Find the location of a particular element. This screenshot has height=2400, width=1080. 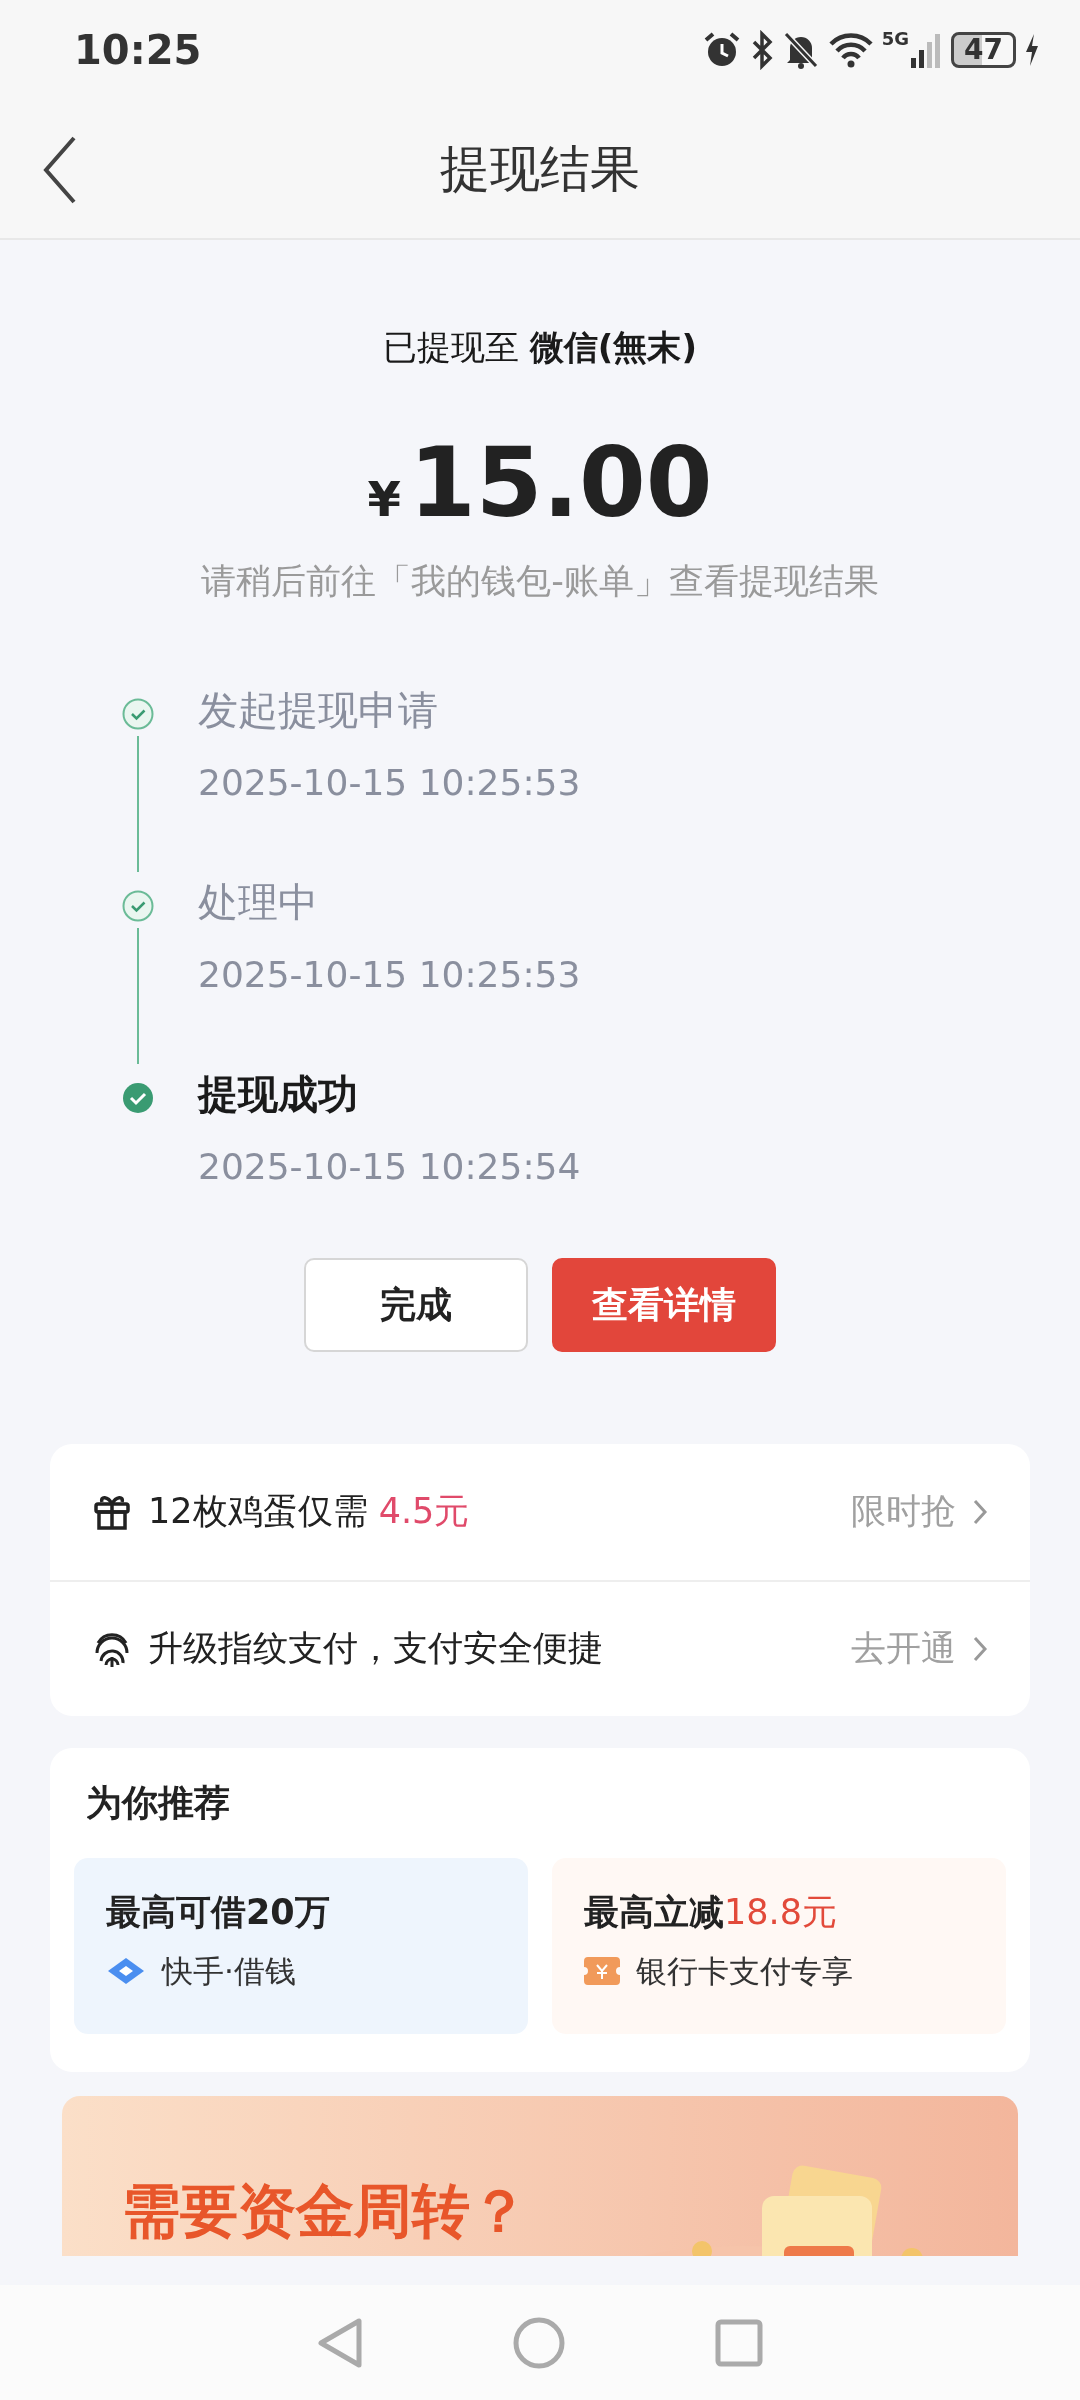

details-button: 查看详情 is located at coordinates (664, 1304).